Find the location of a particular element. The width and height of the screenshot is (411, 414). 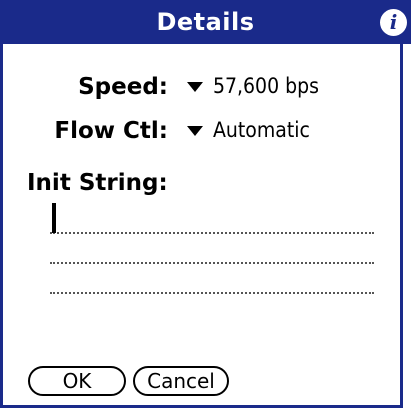

cancel-button: Cancel is located at coordinates (181, 381).